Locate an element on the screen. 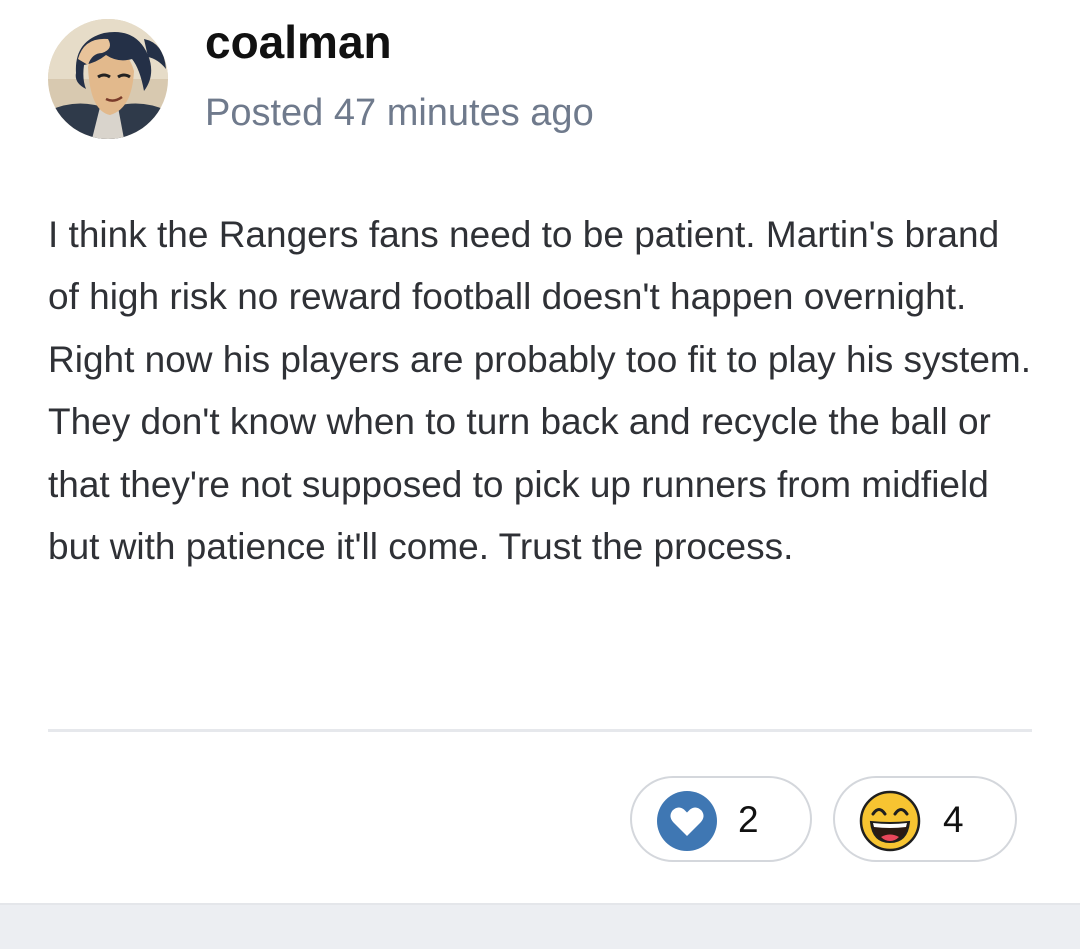 The height and width of the screenshot is (949, 1080). page-footer-band is located at coordinates (540, 926).